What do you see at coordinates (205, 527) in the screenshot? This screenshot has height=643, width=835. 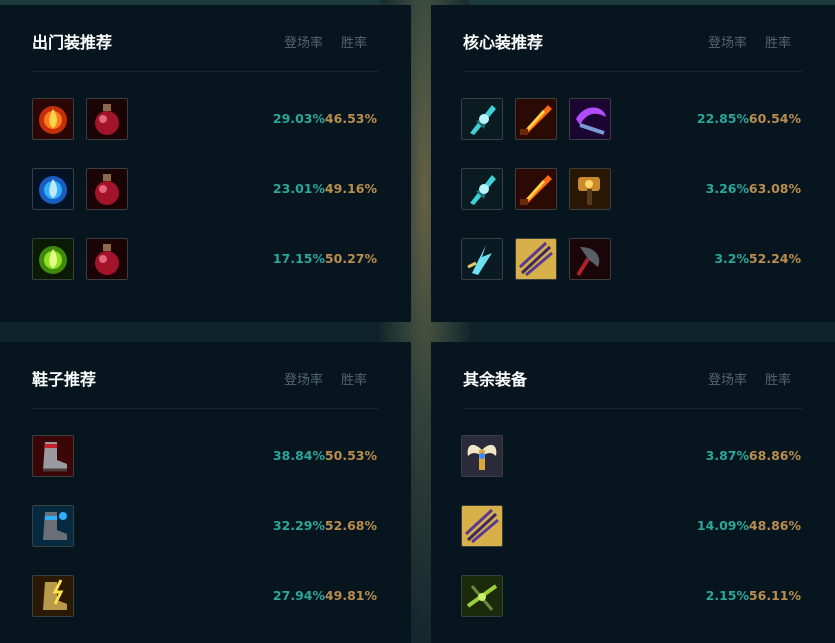 I see `build-row: 32.29% 52.68%` at bounding box center [205, 527].